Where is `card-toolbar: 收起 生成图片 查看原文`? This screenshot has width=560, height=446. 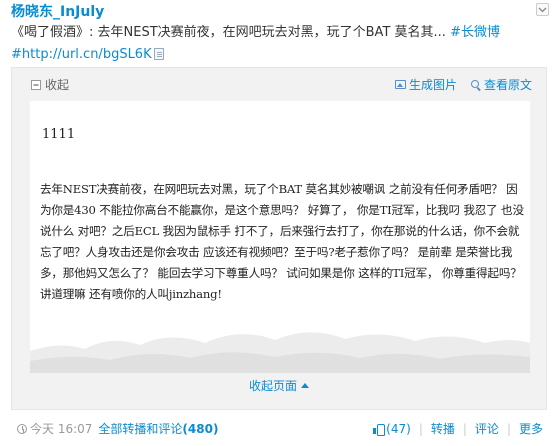
card-toolbar: 收起 生成图片 查看原文 is located at coordinates (279, 83).